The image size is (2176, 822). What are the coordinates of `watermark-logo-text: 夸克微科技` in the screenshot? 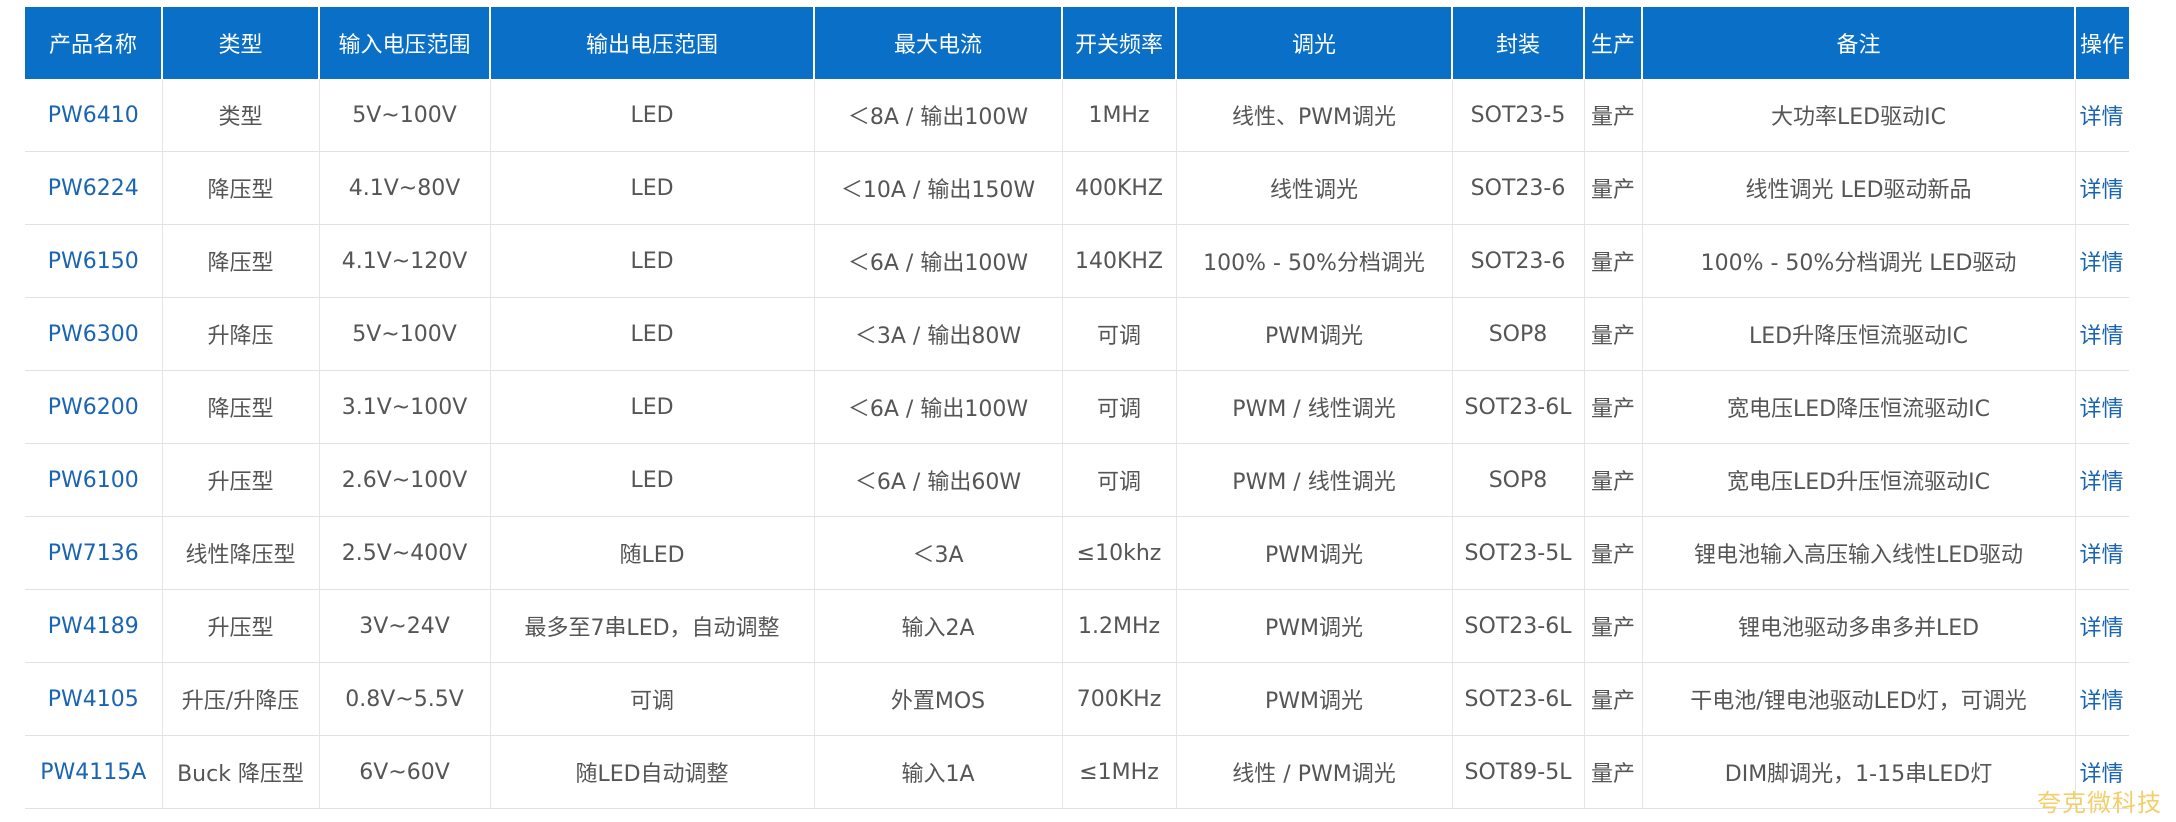 It's located at (2099, 803).